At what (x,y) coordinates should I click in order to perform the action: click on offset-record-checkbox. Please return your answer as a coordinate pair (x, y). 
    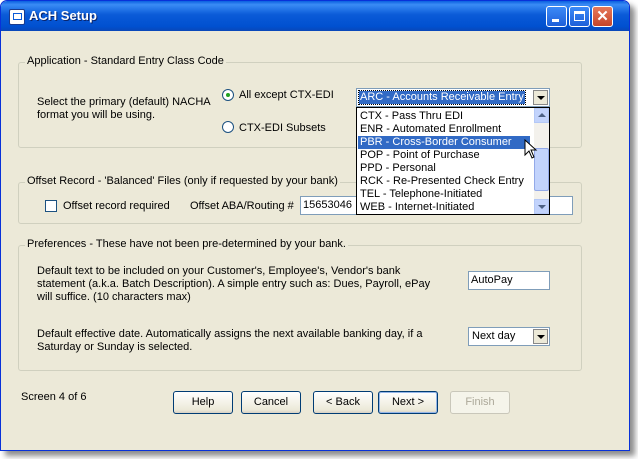
    Looking at the image, I should click on (51, 206).